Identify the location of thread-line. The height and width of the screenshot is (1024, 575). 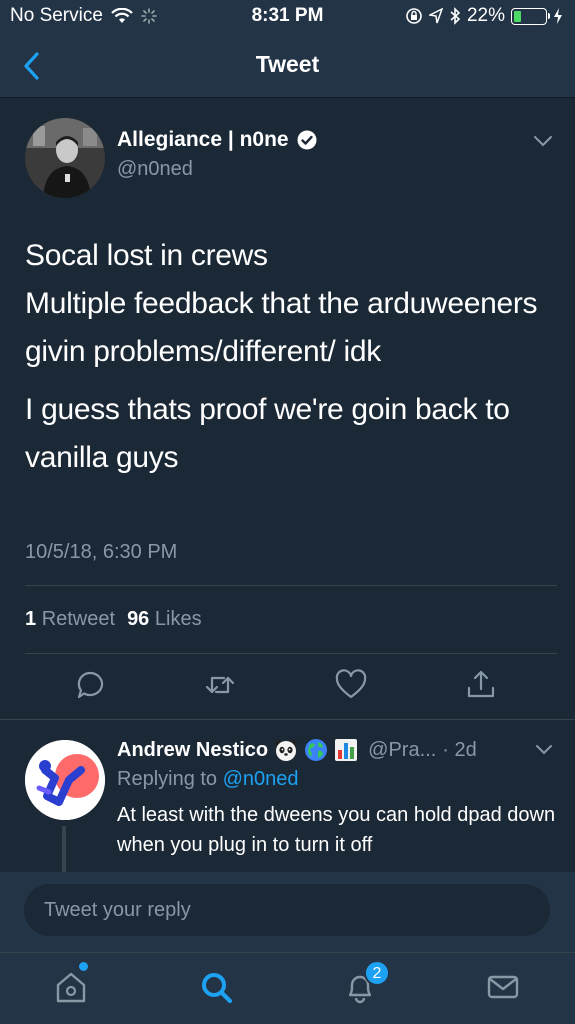
(64, 849).